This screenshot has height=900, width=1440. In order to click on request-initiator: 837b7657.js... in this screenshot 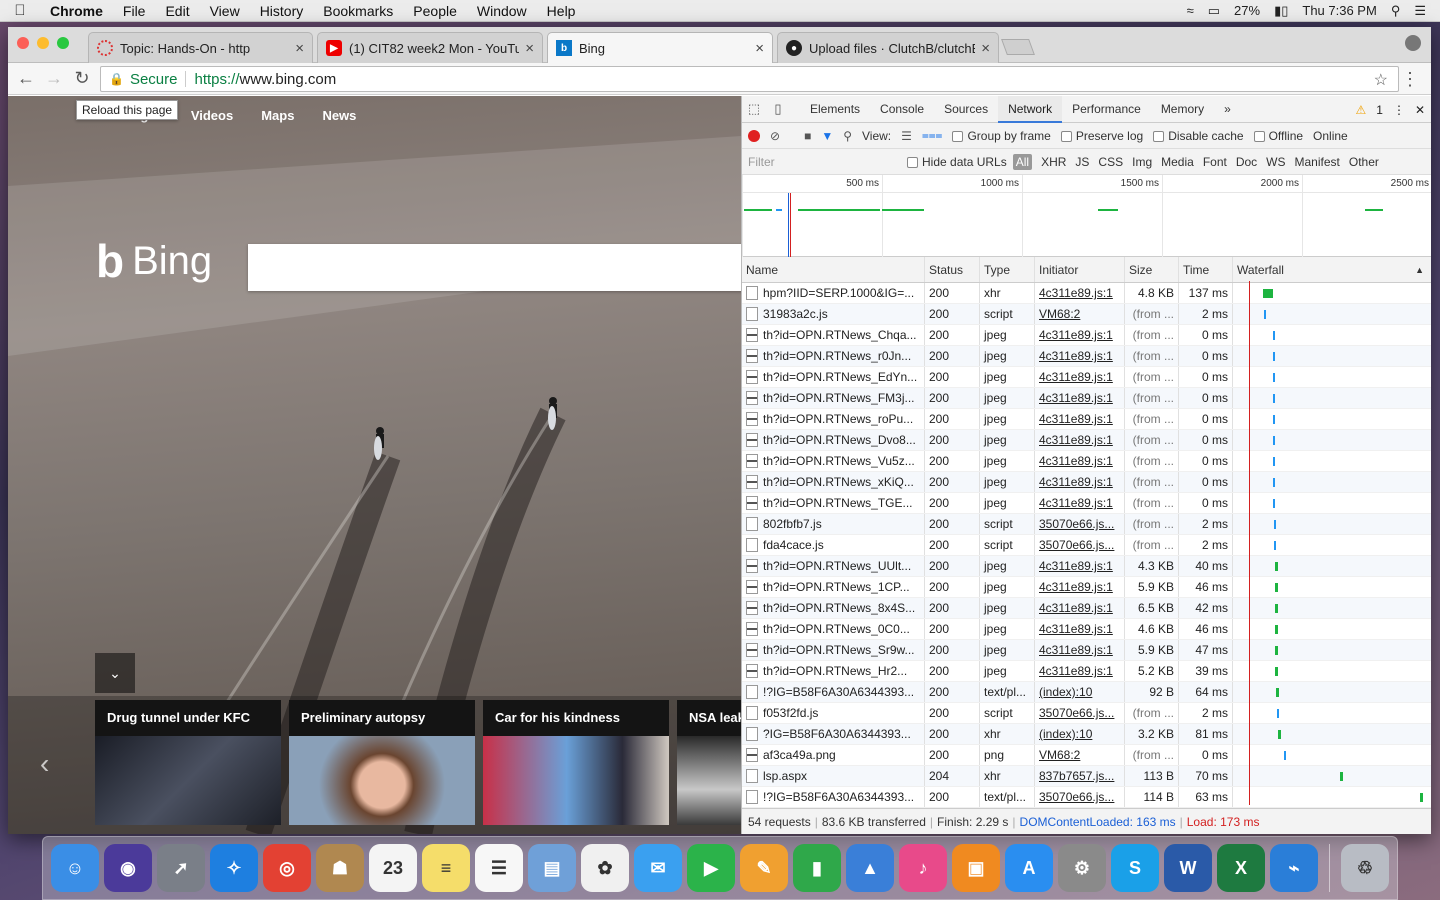, I will do `click(1076, 776)`.